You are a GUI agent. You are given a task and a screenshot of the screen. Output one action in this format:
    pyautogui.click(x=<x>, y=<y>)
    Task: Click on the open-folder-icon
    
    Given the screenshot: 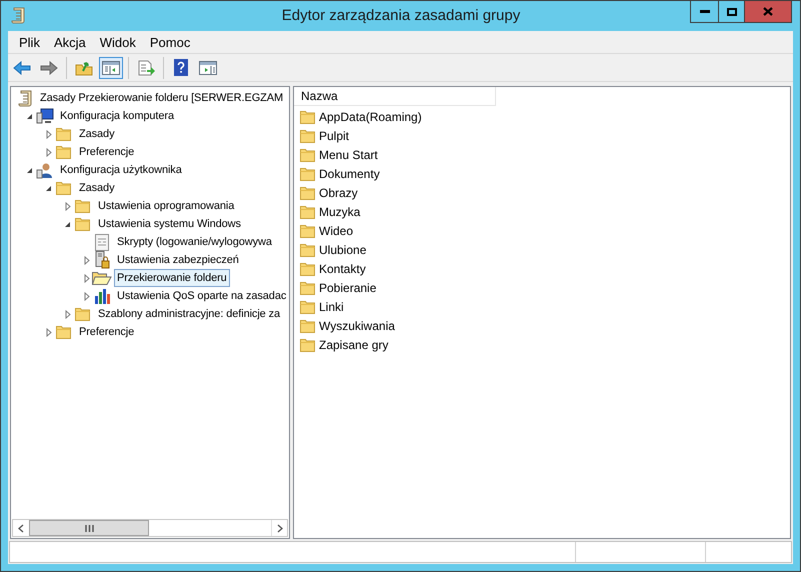 What is the action you would take?
    pyautogui.click(x=102, y=278)
    